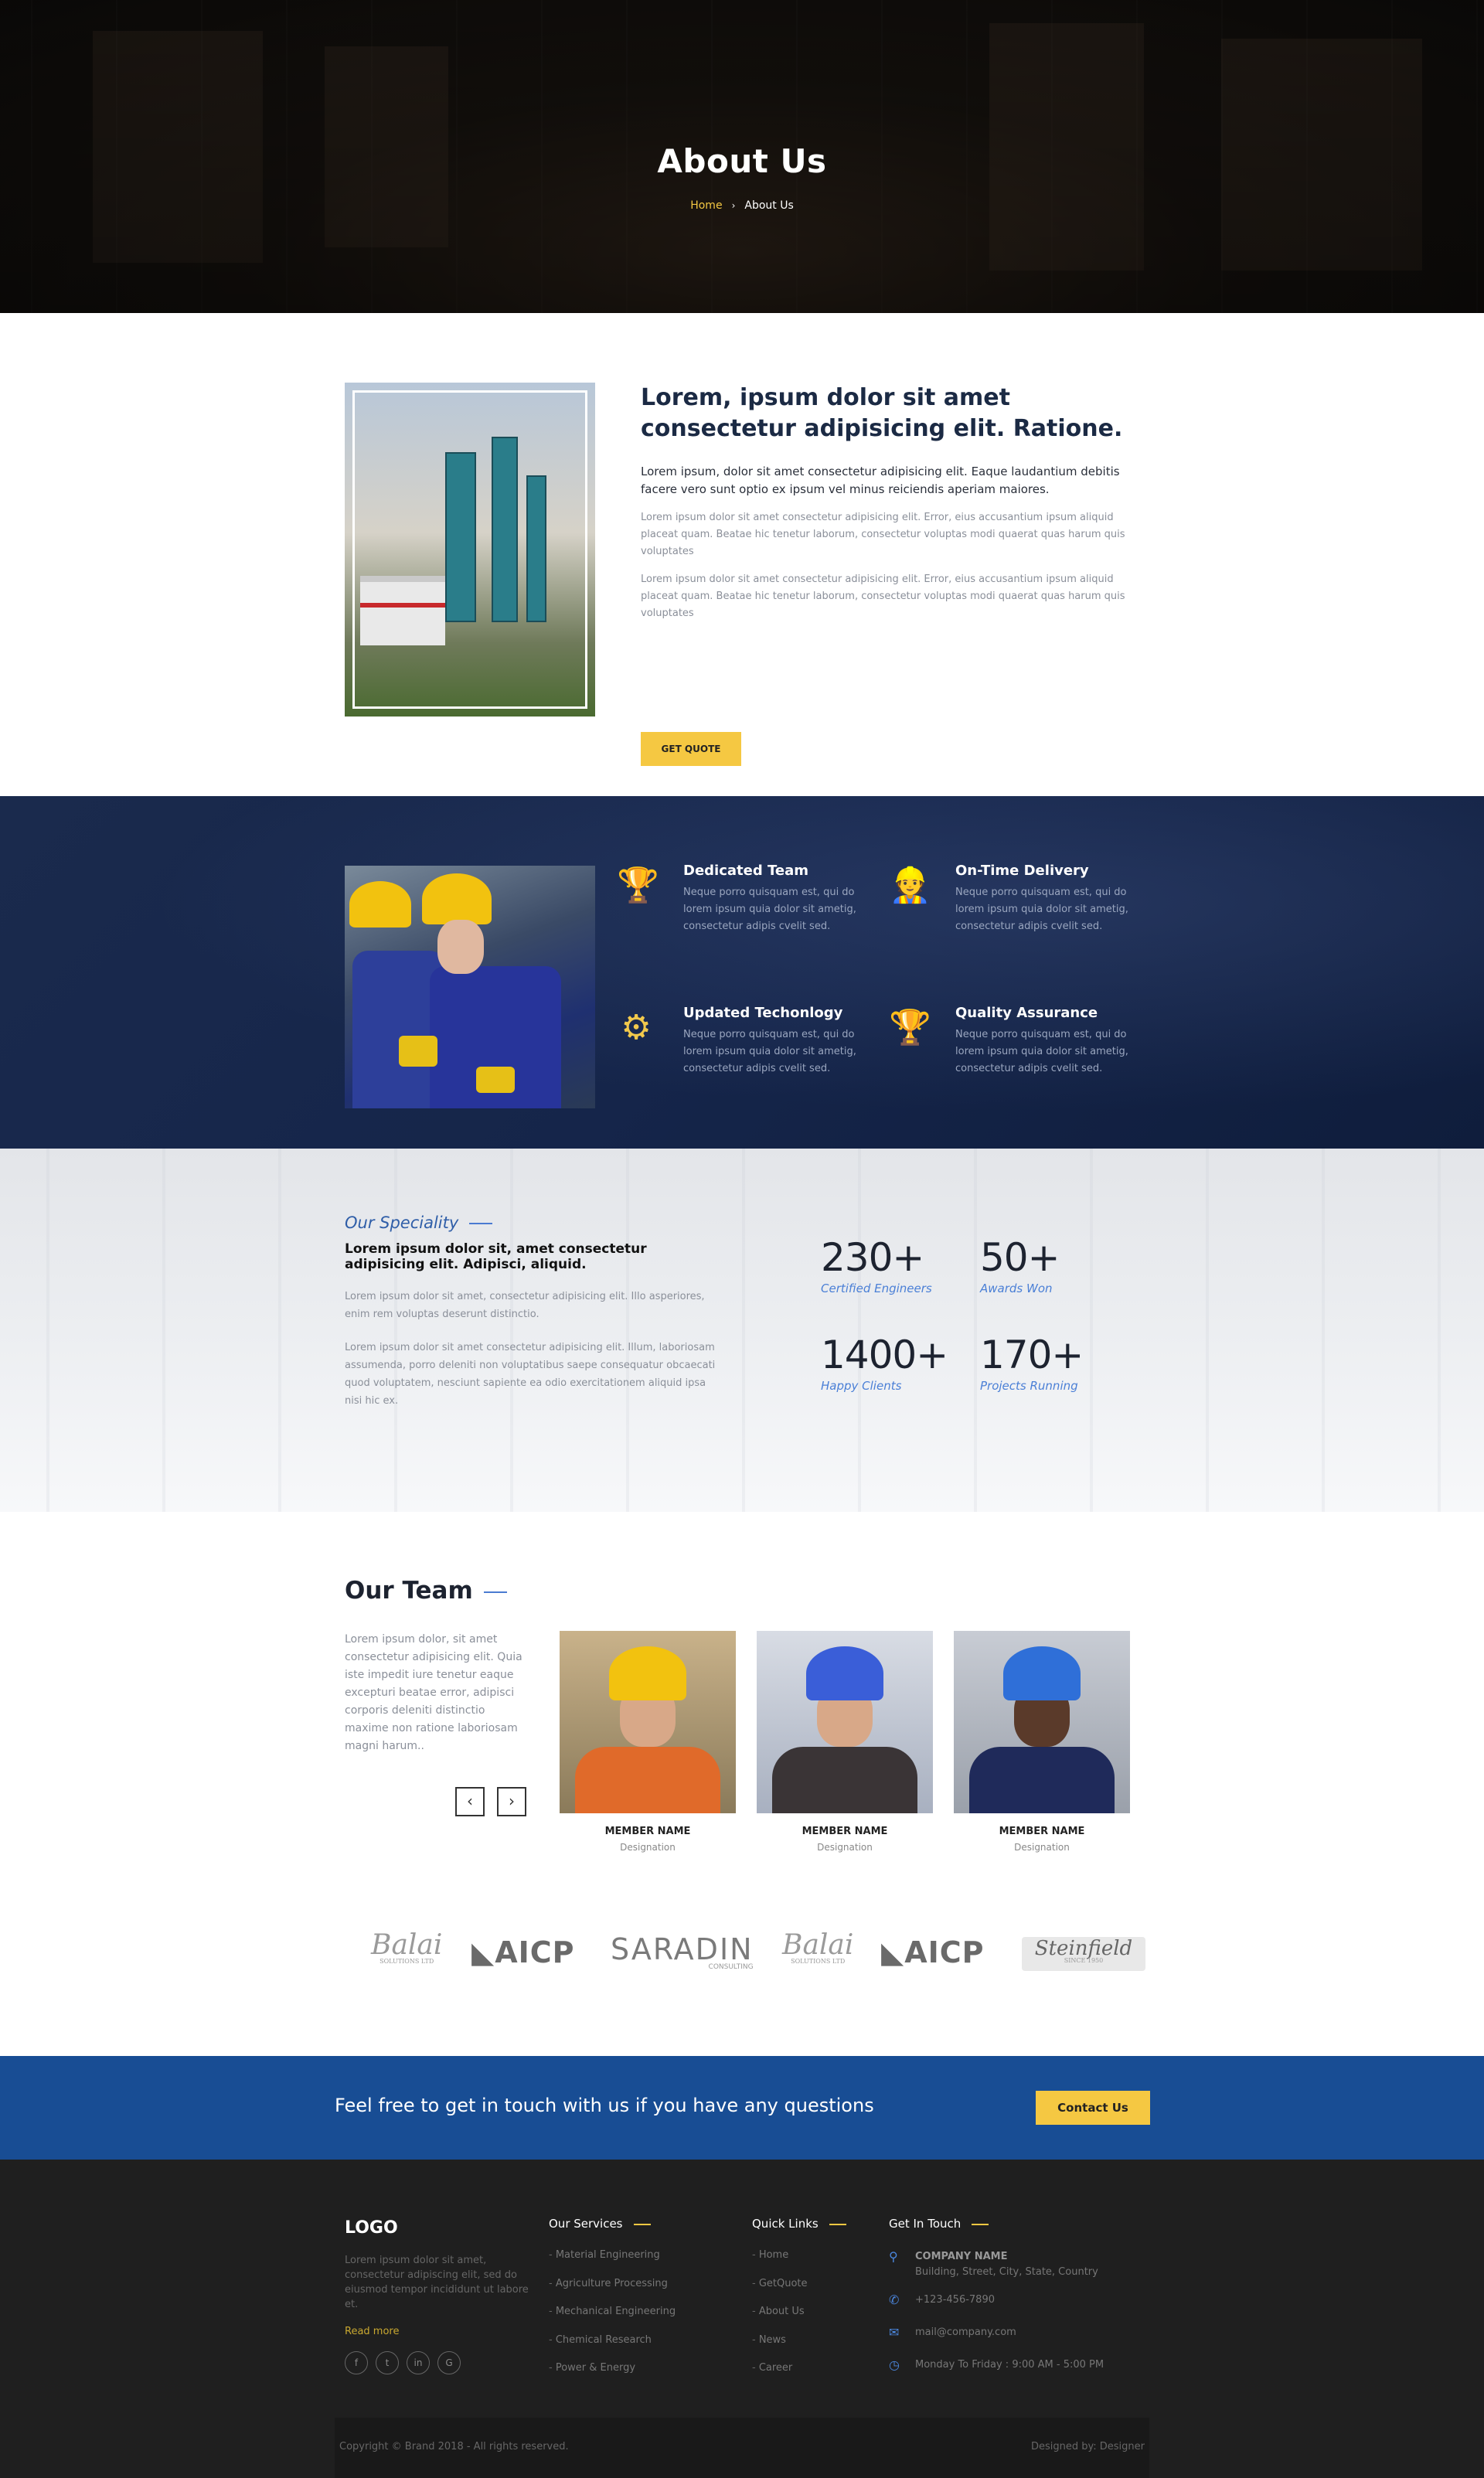 This screenshot has width=1484, height=2478. Describe the element at coordinates (799, 2376) in the screenshot. I see `footer-quick-link: Career` at that location.